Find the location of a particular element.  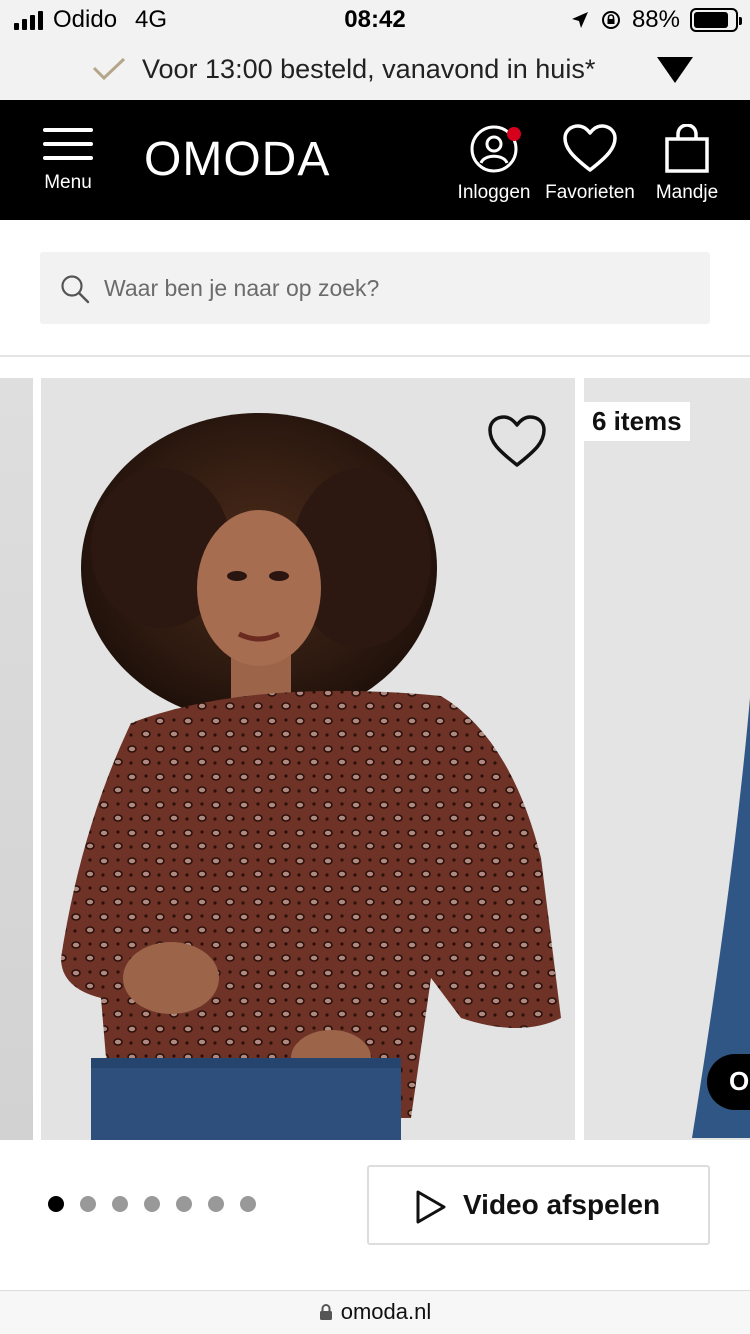

site-header: Menu OMODA Inloggen Favorieten Mandje is located at coordinates (375, 160).